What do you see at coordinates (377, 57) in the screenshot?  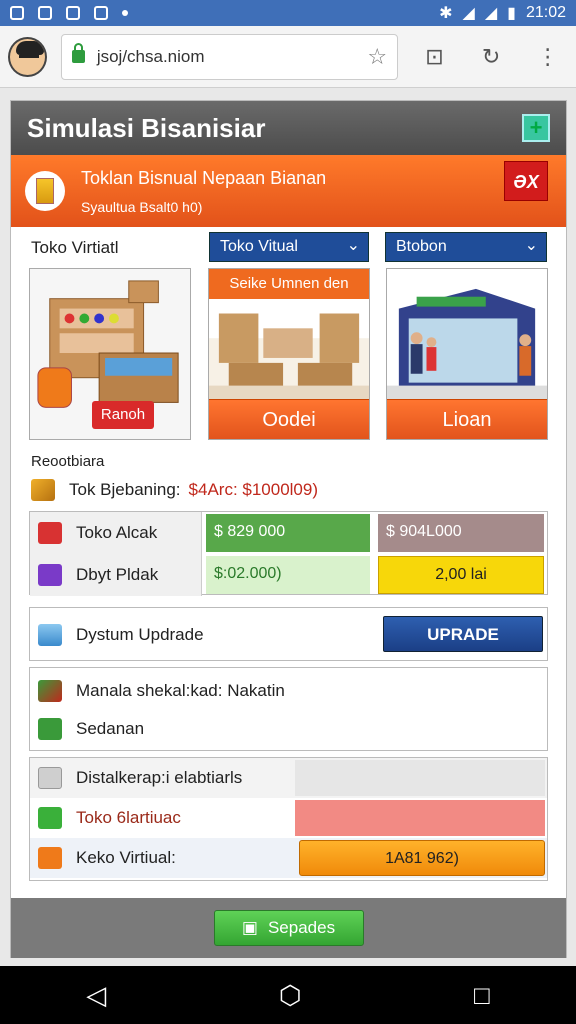 I see `star-icon: ☆` at bounding box center [377, 57].